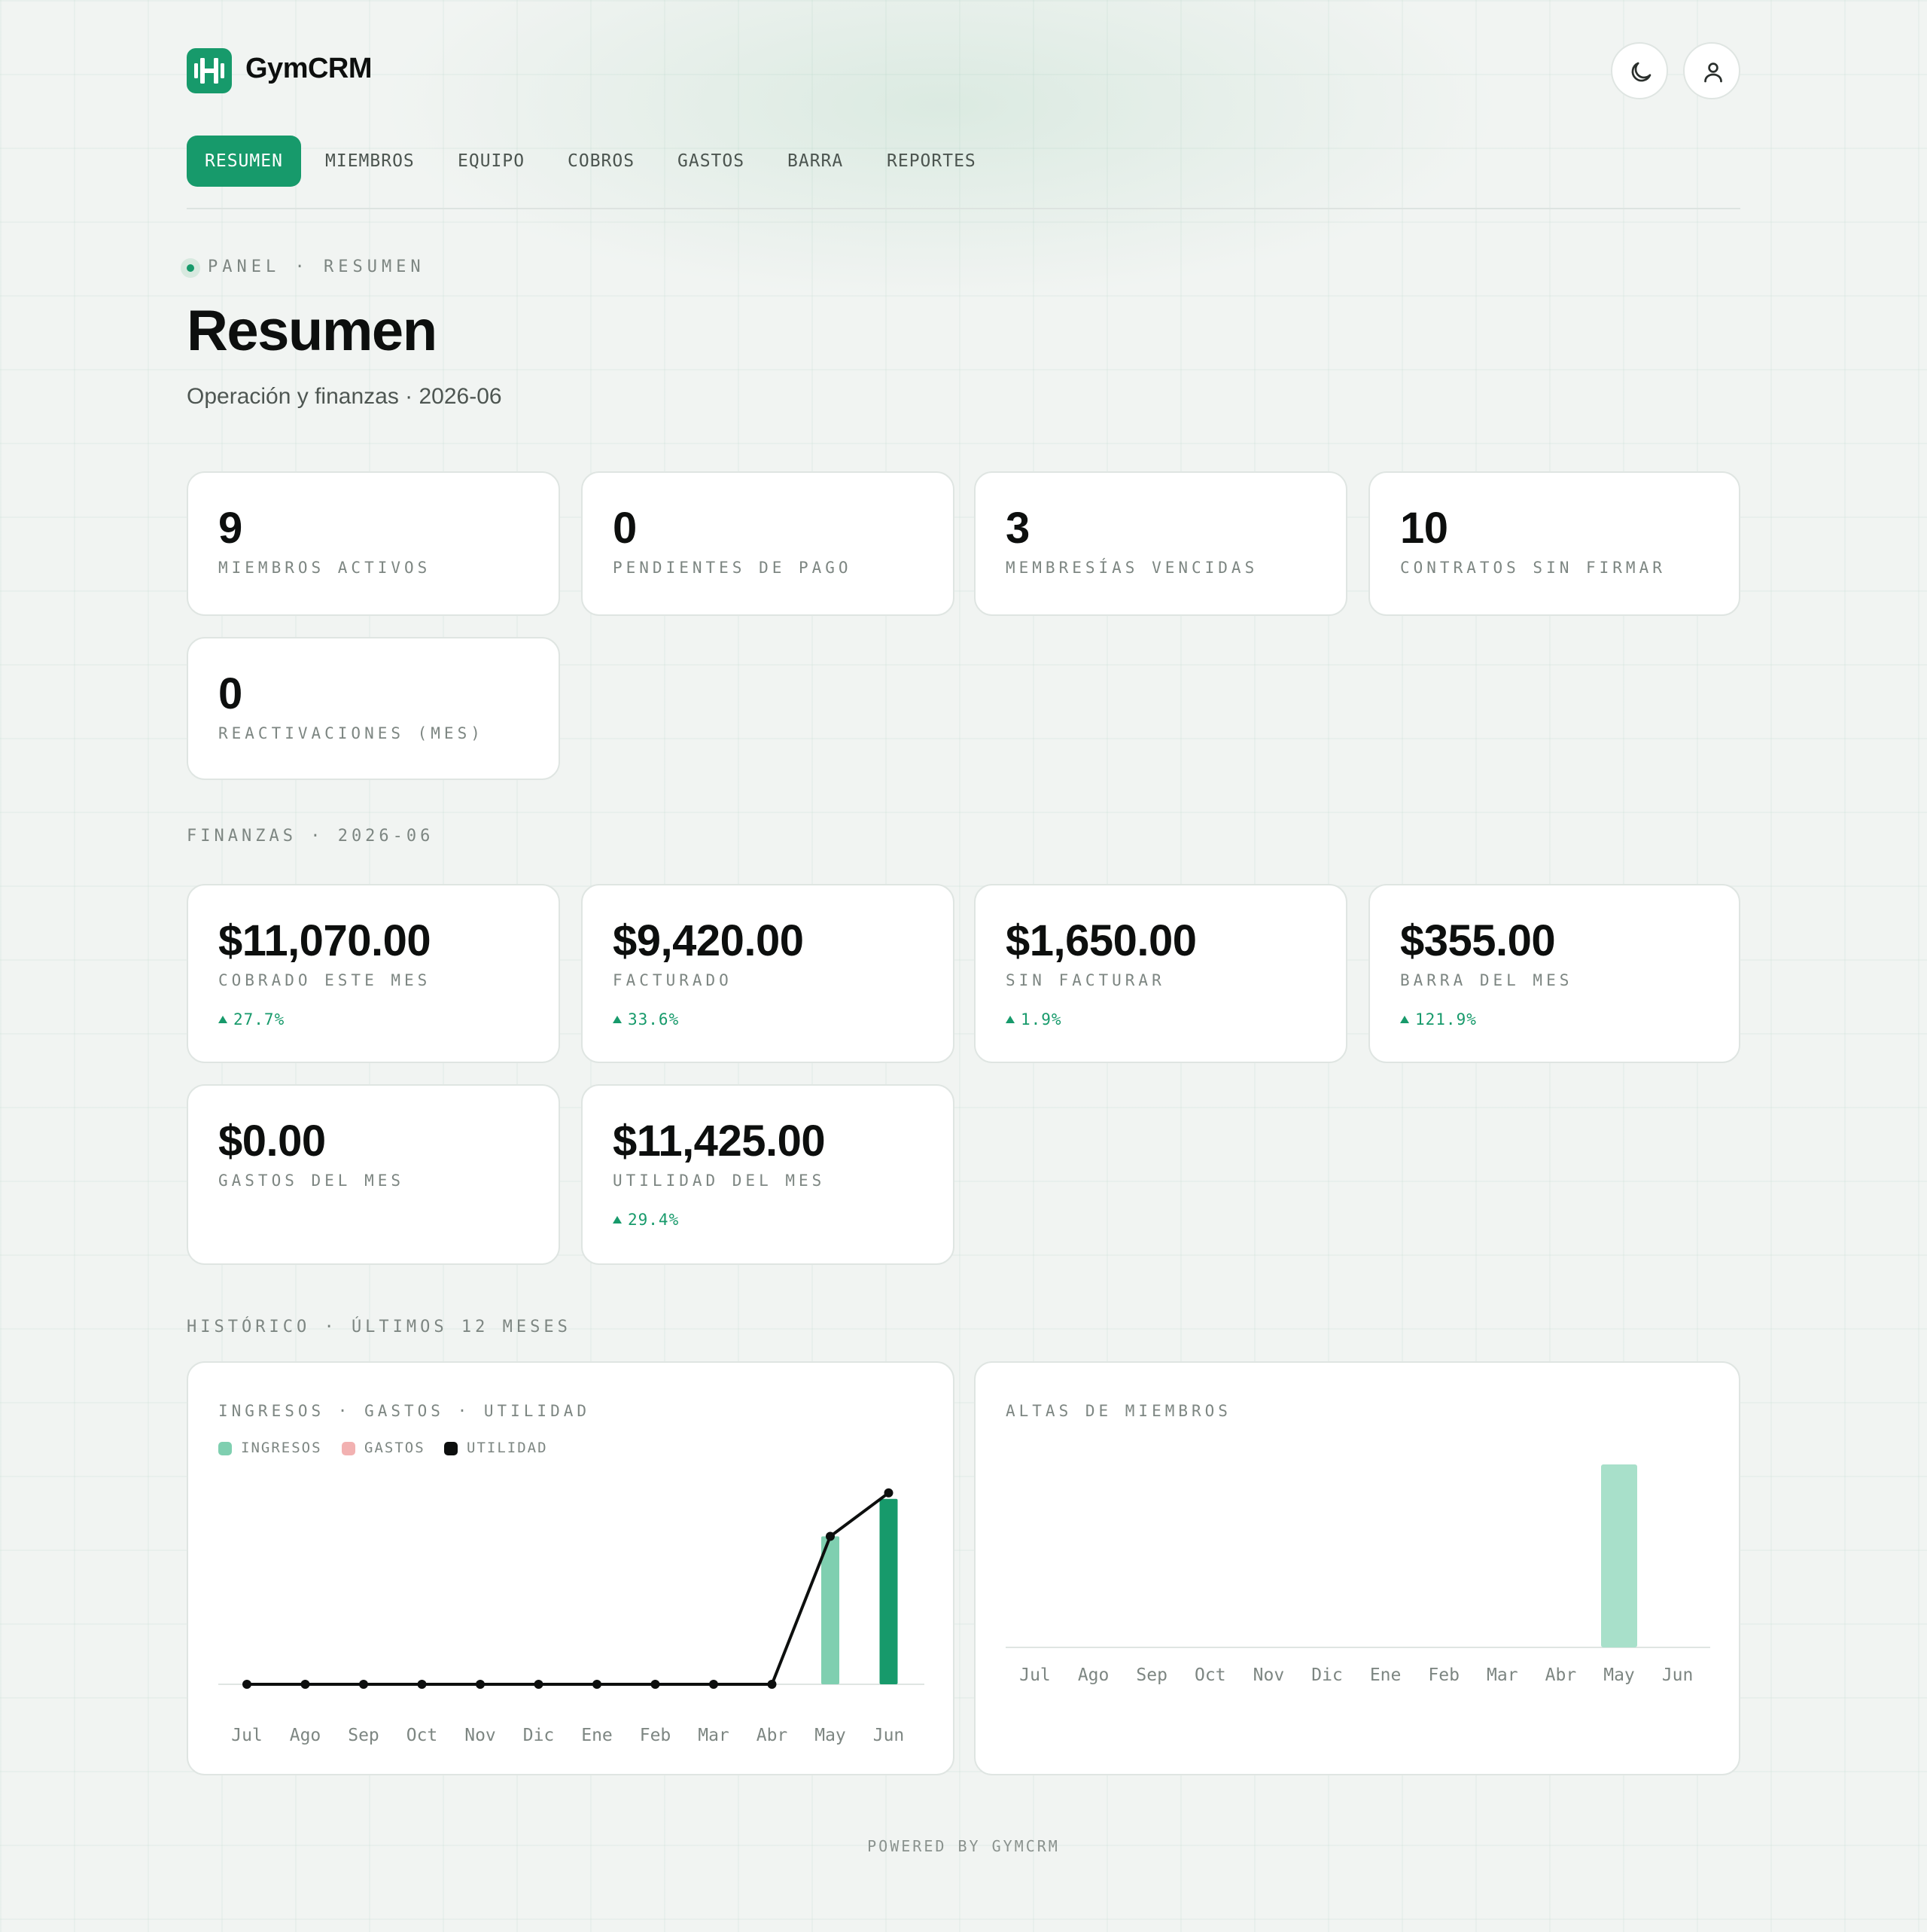 The width and height of the screenshot is (1927, 1932). Describe the element at coordinates (655, 1684) in the screenshot. I see `point-utilidad-feb` at that location.